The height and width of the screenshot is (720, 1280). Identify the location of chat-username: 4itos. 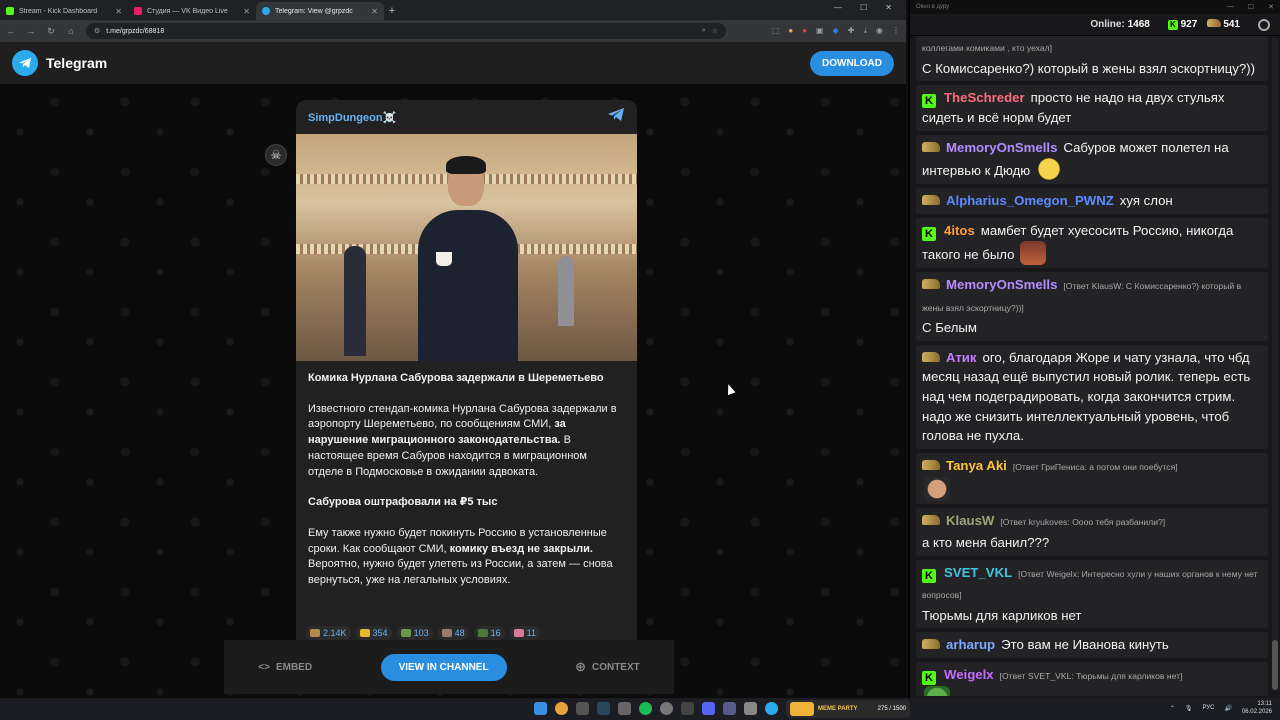
(959, 230).